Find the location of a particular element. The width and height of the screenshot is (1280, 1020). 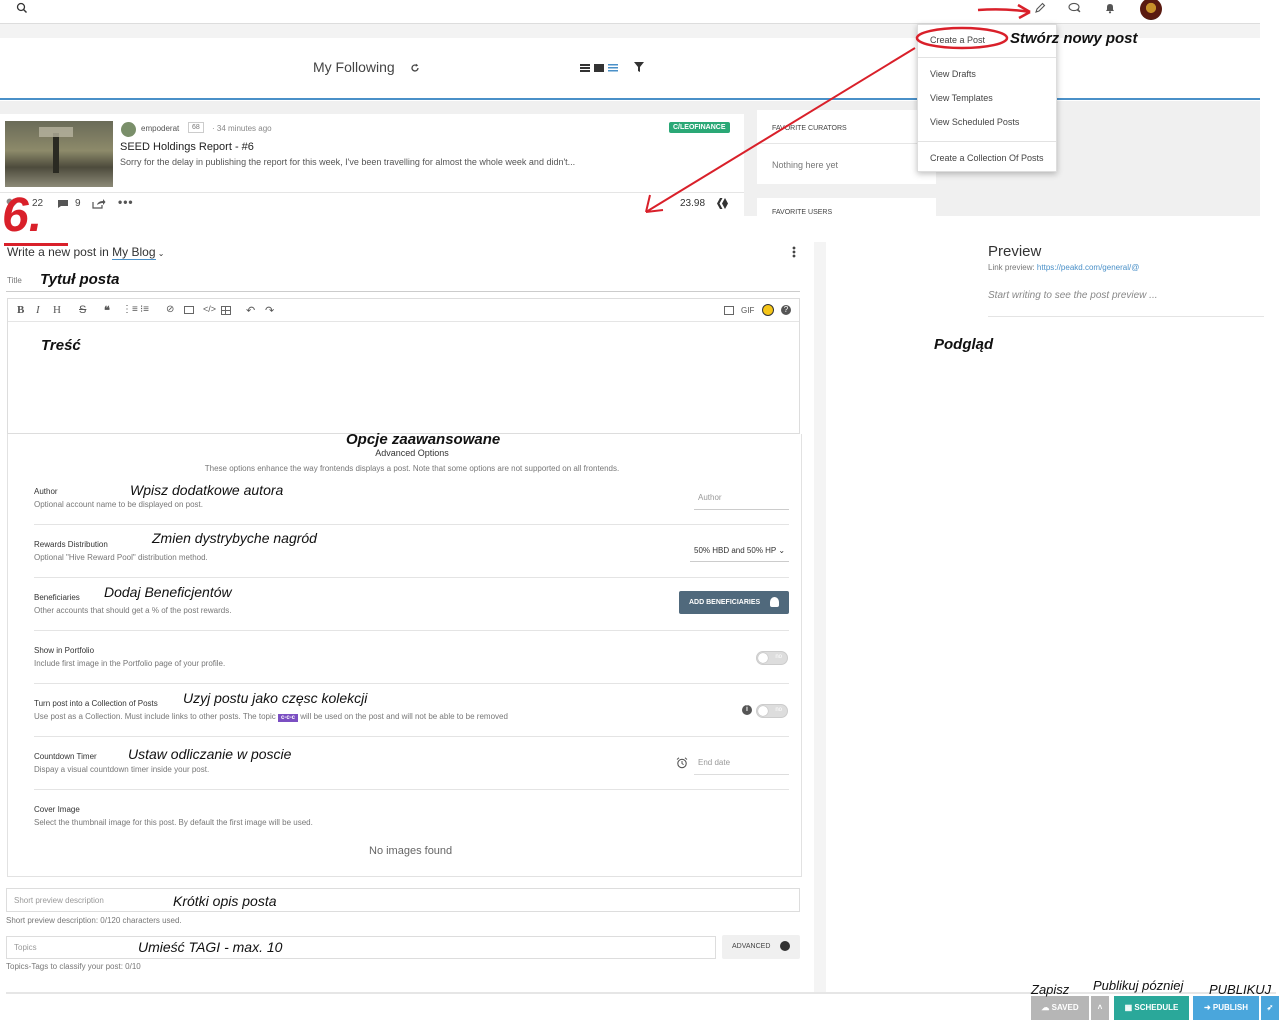

rewards-select: 50% HBD and 50% HP ⌄ is located at coordinates (739, 551).